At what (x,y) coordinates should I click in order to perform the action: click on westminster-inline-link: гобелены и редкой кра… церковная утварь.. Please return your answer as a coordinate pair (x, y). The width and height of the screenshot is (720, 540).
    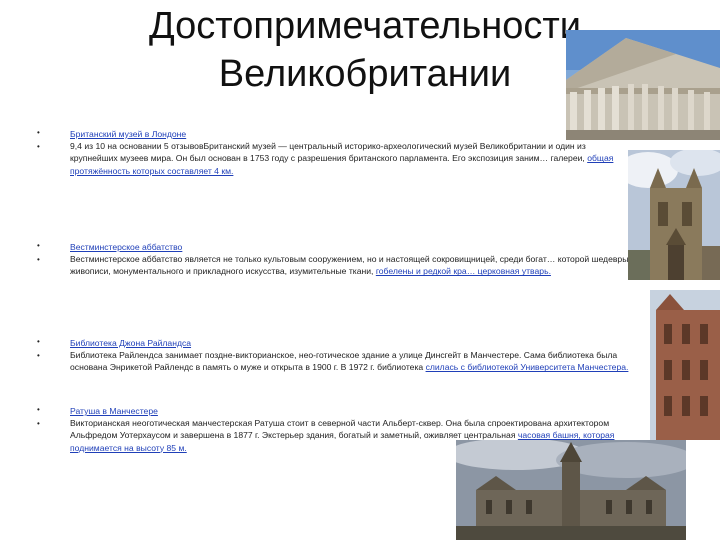
    Looking at the image, I should click on (463, 271).